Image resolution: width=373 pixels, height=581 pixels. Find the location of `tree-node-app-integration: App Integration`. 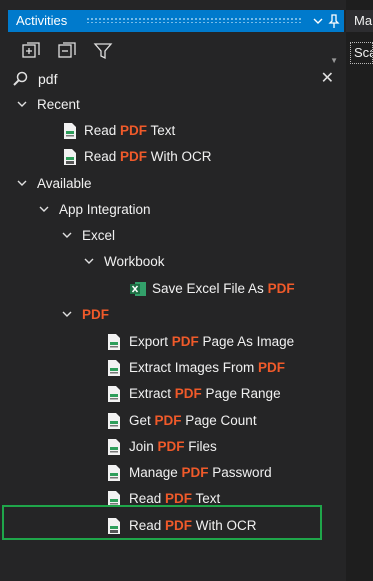

tree-node-app-integration: App Integration is located at coordinates (176, 210).